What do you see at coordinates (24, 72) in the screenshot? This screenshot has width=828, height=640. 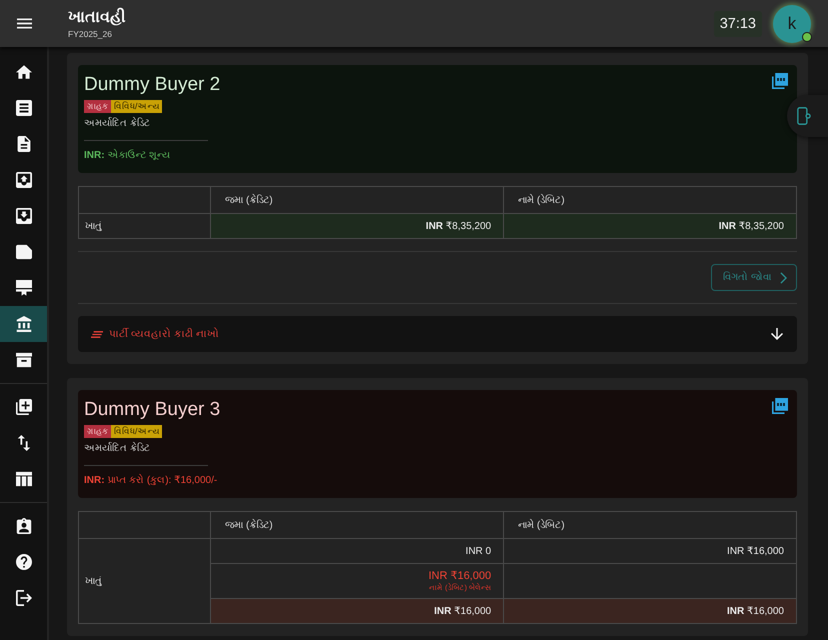 I see `home-icon` at bounding box center [24, 72].